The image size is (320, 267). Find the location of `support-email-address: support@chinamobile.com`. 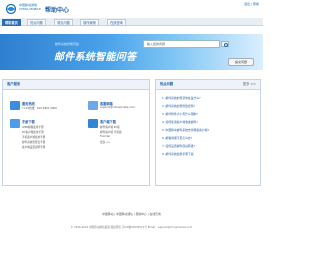

support-email-address: support@chinamobile.com is located at coordinates (117, 107).